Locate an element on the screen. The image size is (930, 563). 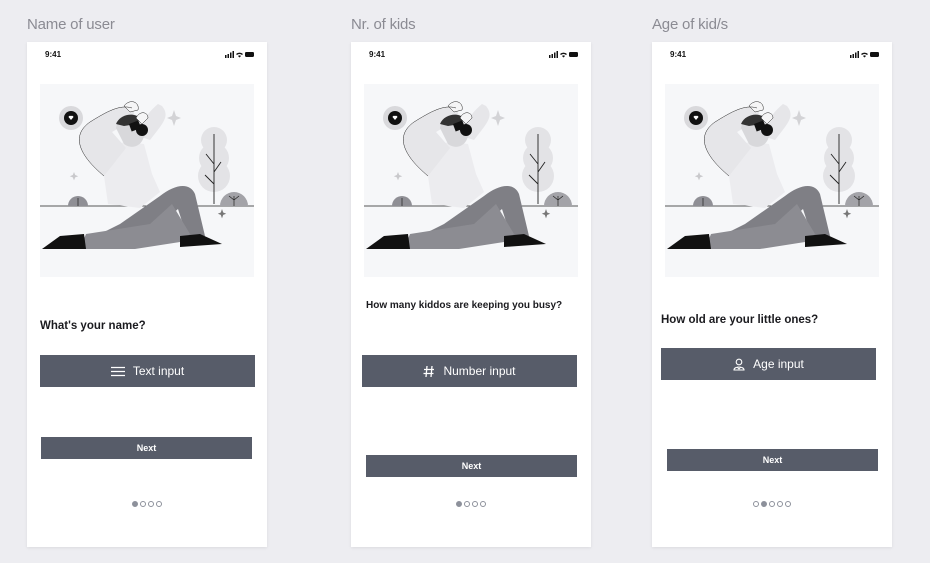
age-input-button: Age input is located at coordinates (768, 364).